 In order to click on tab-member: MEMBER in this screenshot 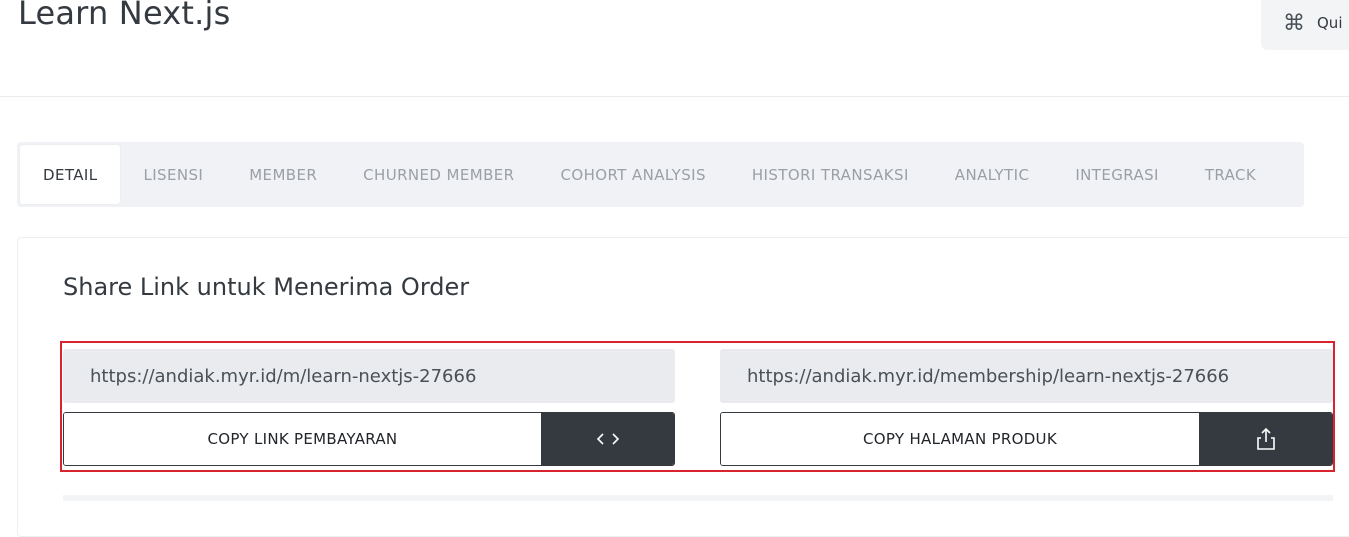, I will do `click(283, 174)`.